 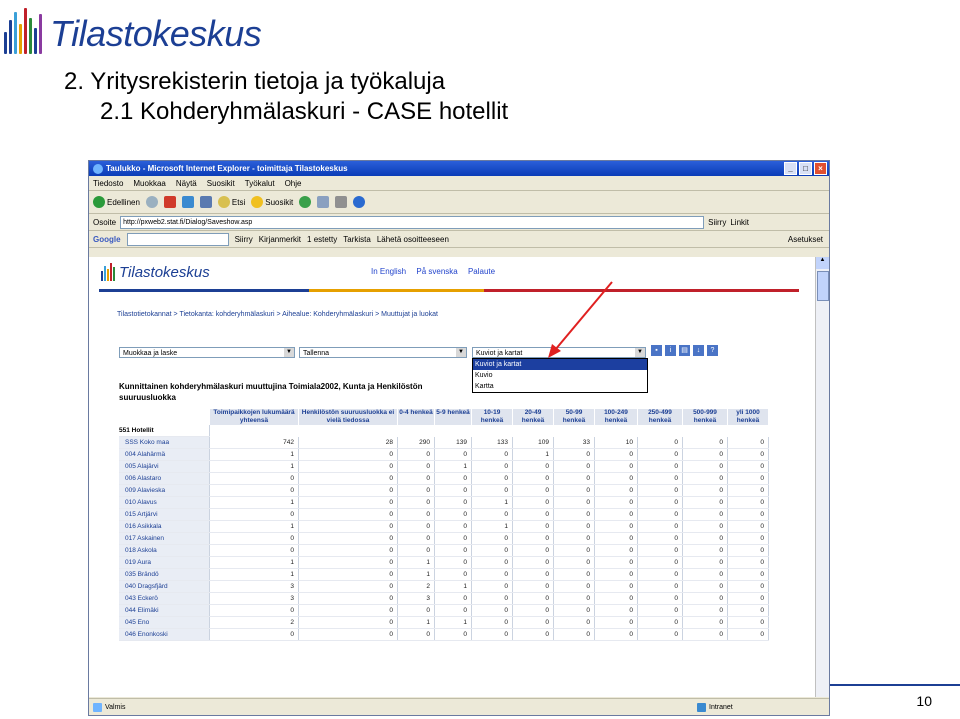 I want to click on column-header: 250-499 henkeä, so click(x=660, y=417).